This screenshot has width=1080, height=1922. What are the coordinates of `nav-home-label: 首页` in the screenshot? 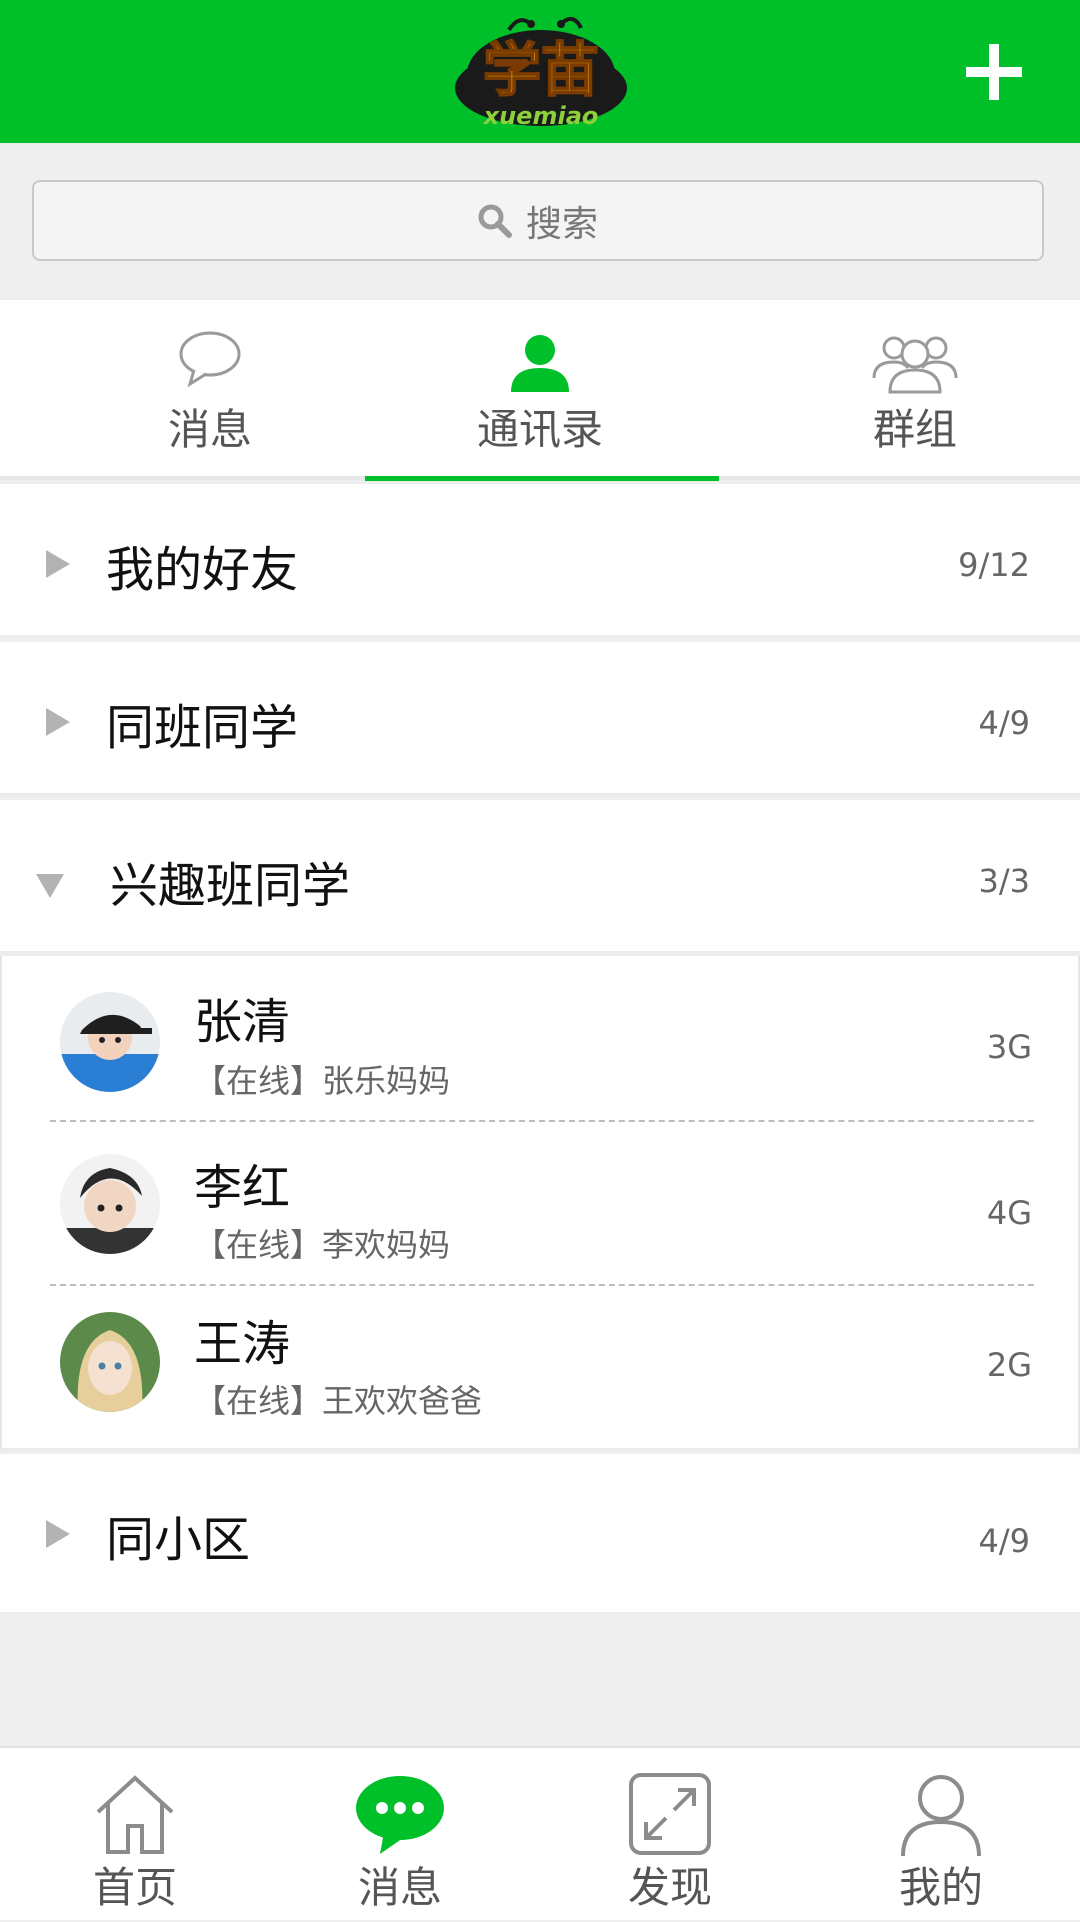 It's located at (134, 1887).